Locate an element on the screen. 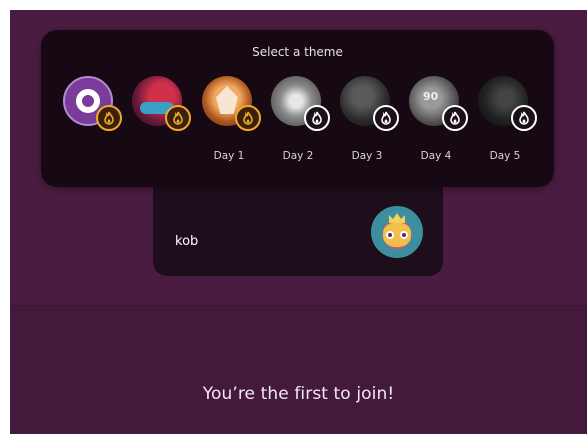 This screenshot has height=434, width=587. theme-option-day-1: Day 1 is located at coordinates (231, 121).